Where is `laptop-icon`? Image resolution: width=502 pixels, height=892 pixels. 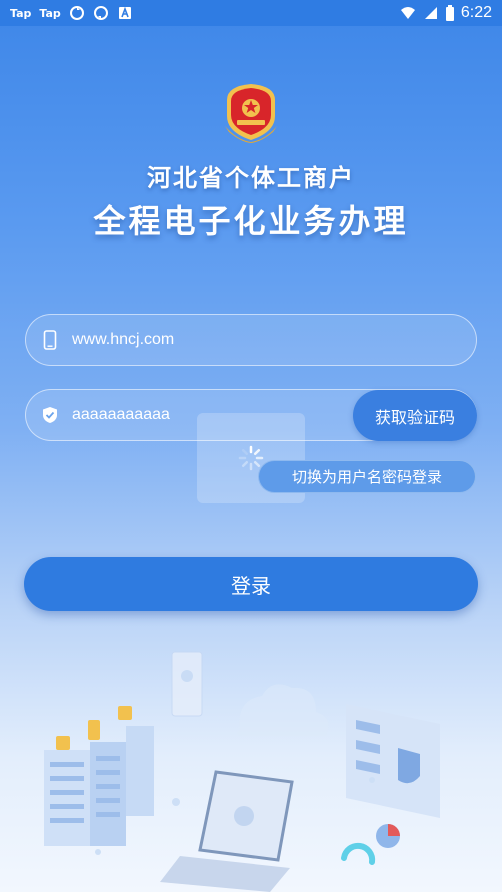 laptop-icon is located at coordinates (227, 831).